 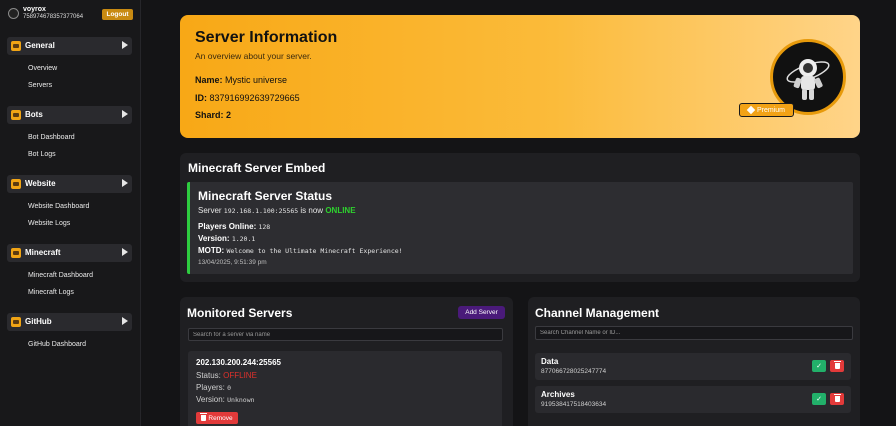 What do you see at coordinates (243, 239) in the screenshot?
I see `embed-version-value: 1.20.1` at bounding box center [243, 239].